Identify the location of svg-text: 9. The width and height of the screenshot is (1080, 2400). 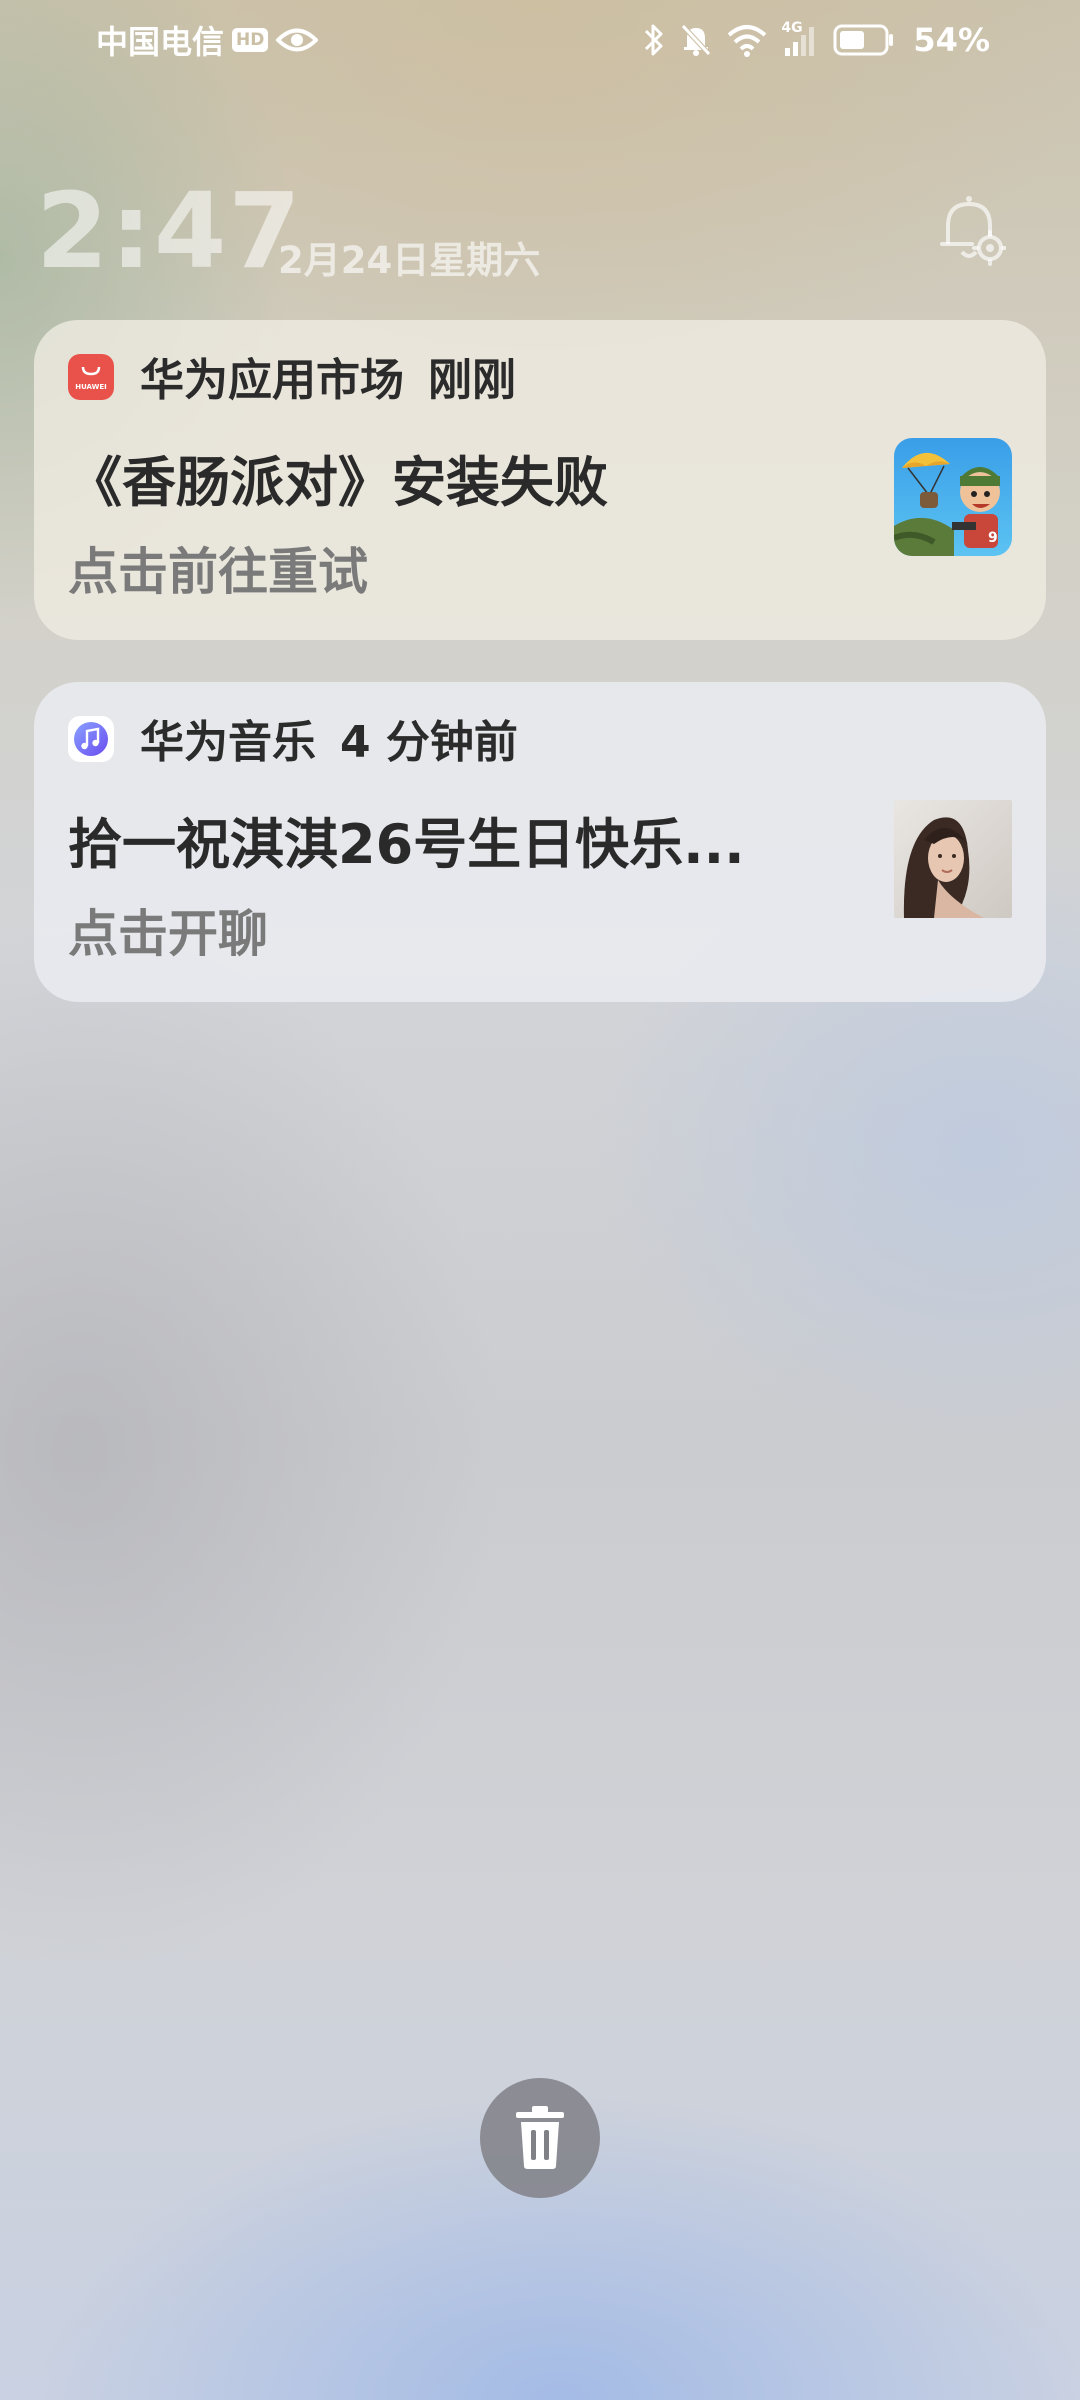
(993, 538).